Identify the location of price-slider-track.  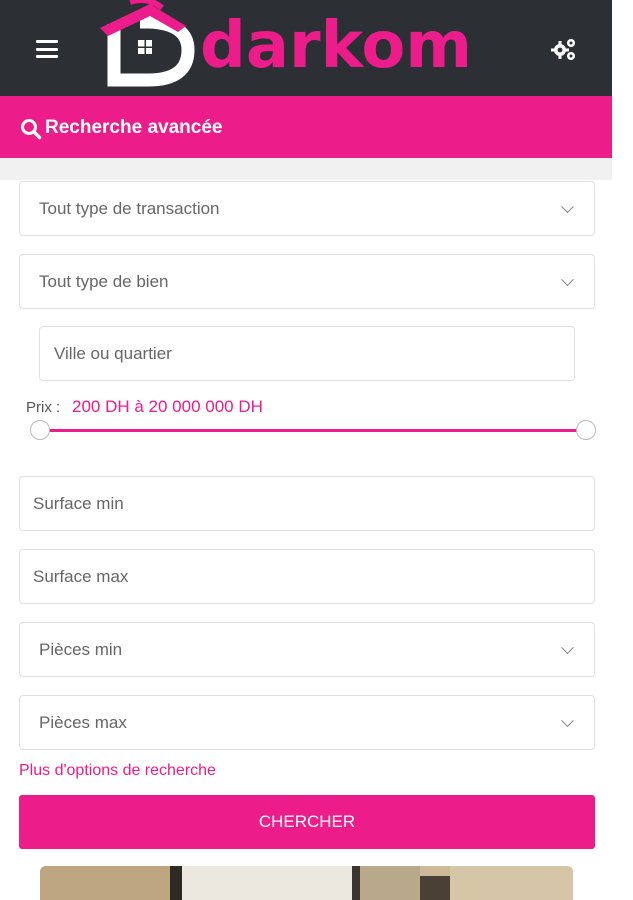
(313, 430).